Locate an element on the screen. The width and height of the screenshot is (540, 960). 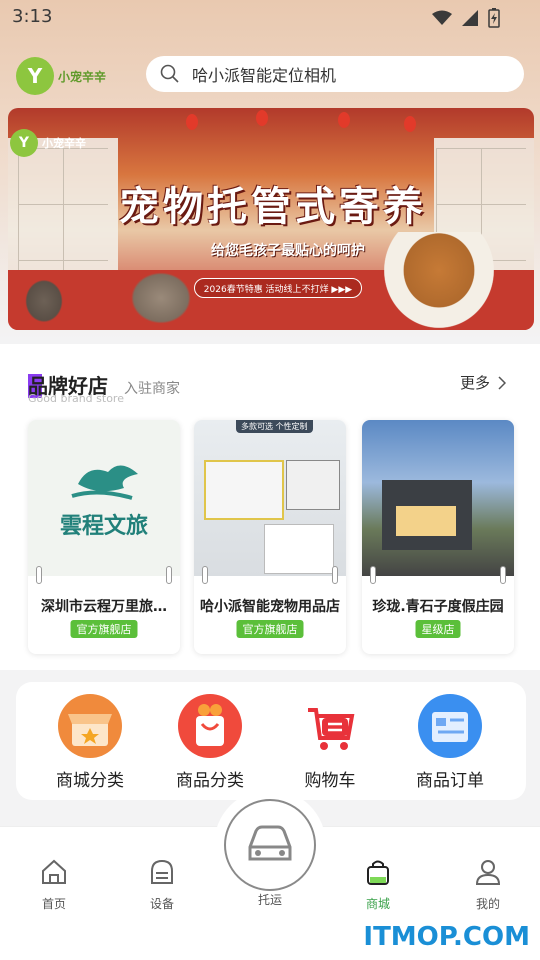
banner-logo-mark-icon: Y is located at coordinates (24, 143).